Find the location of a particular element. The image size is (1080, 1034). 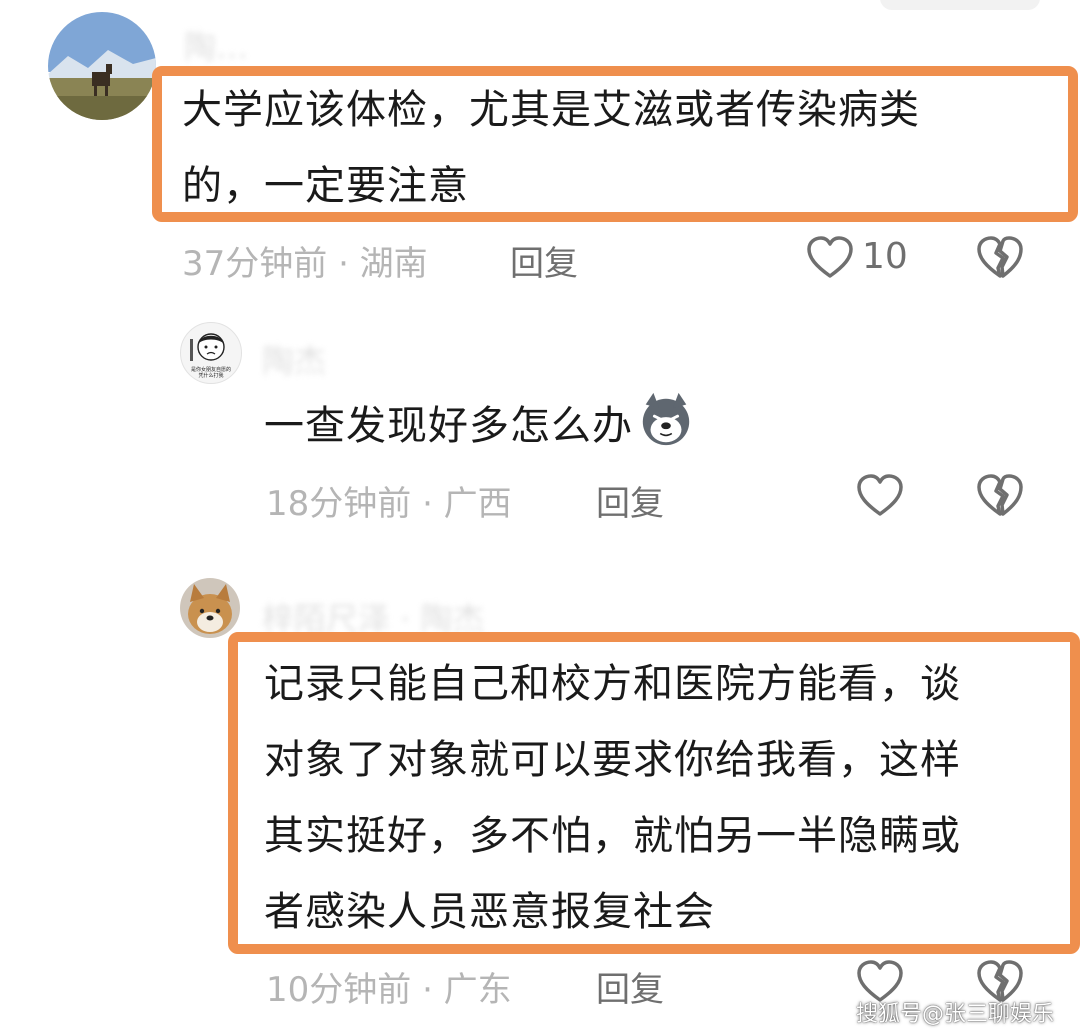

deer-landscape-avatar-icon is located at coordinates (102, 66).